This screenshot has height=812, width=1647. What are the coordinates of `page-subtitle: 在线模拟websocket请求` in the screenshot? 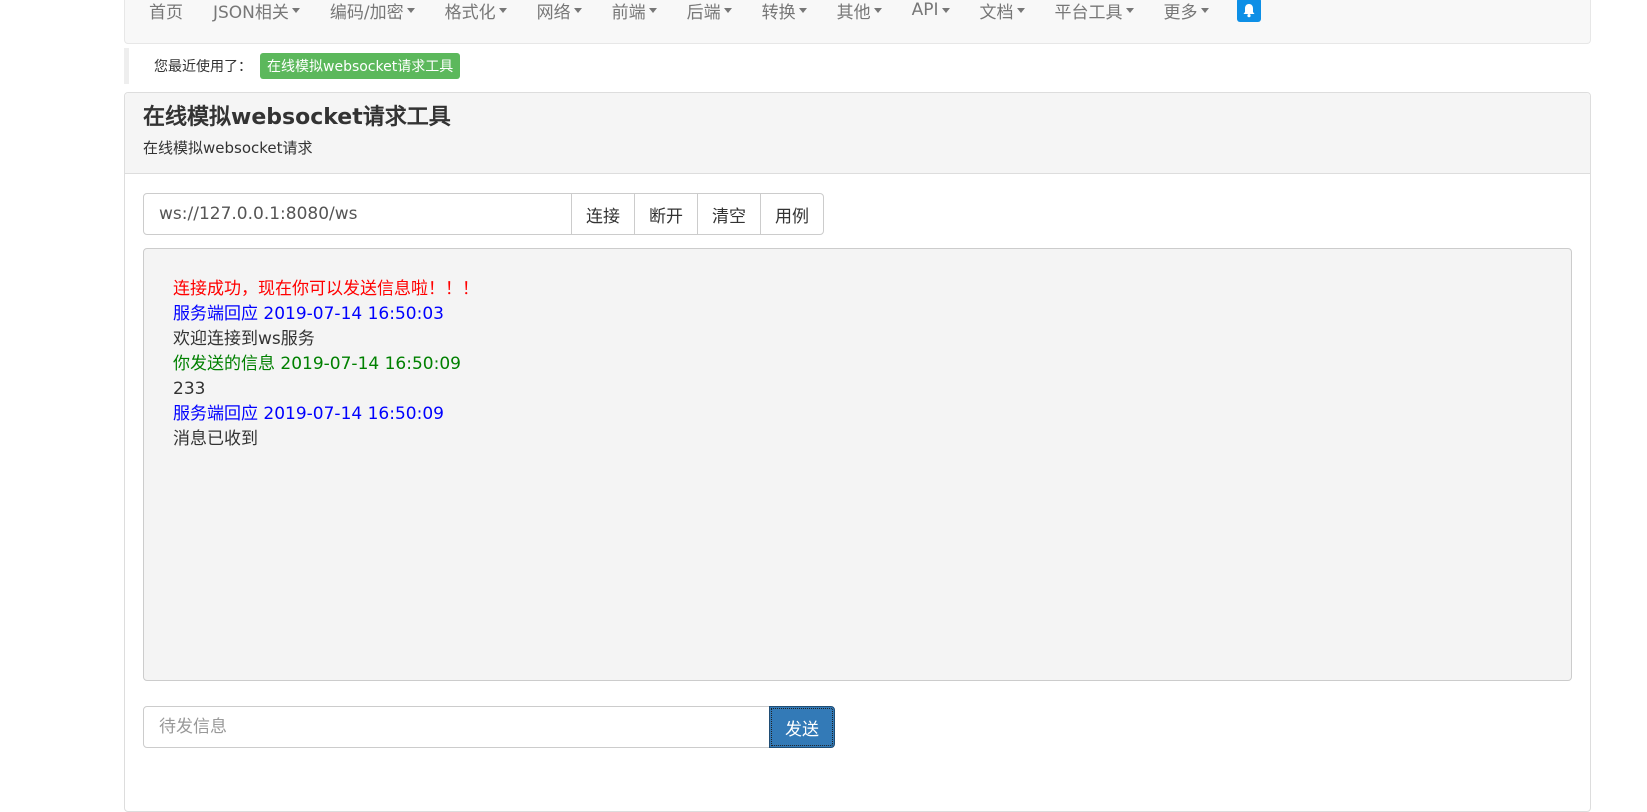 It's located at (228, 148).